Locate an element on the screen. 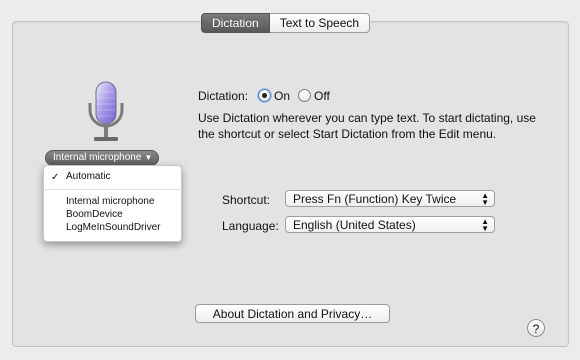 The image size is (580, 360). shortcut-popup: Press Fn (Function) Key Twice ▲ ▼ is located at coordinates (390, 198).